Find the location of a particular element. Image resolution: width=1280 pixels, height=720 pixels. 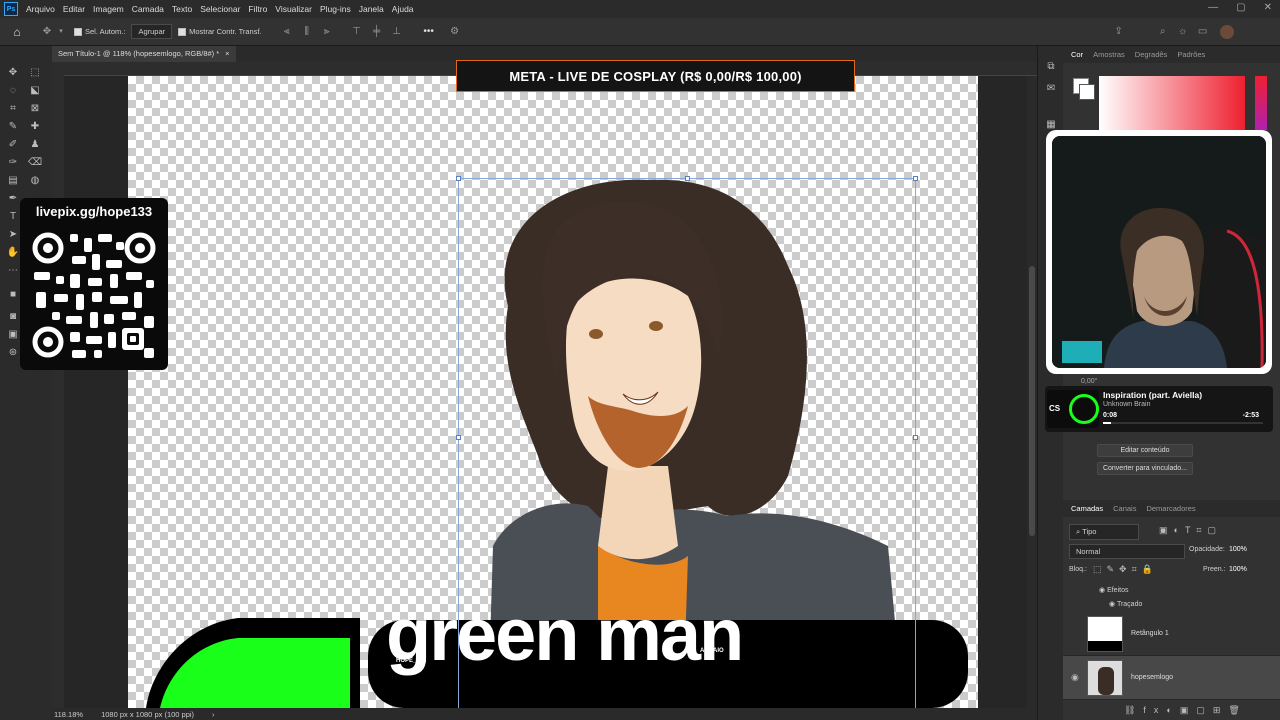

layer-name: Retângulo 1 is located at coordinates (1150, 633).